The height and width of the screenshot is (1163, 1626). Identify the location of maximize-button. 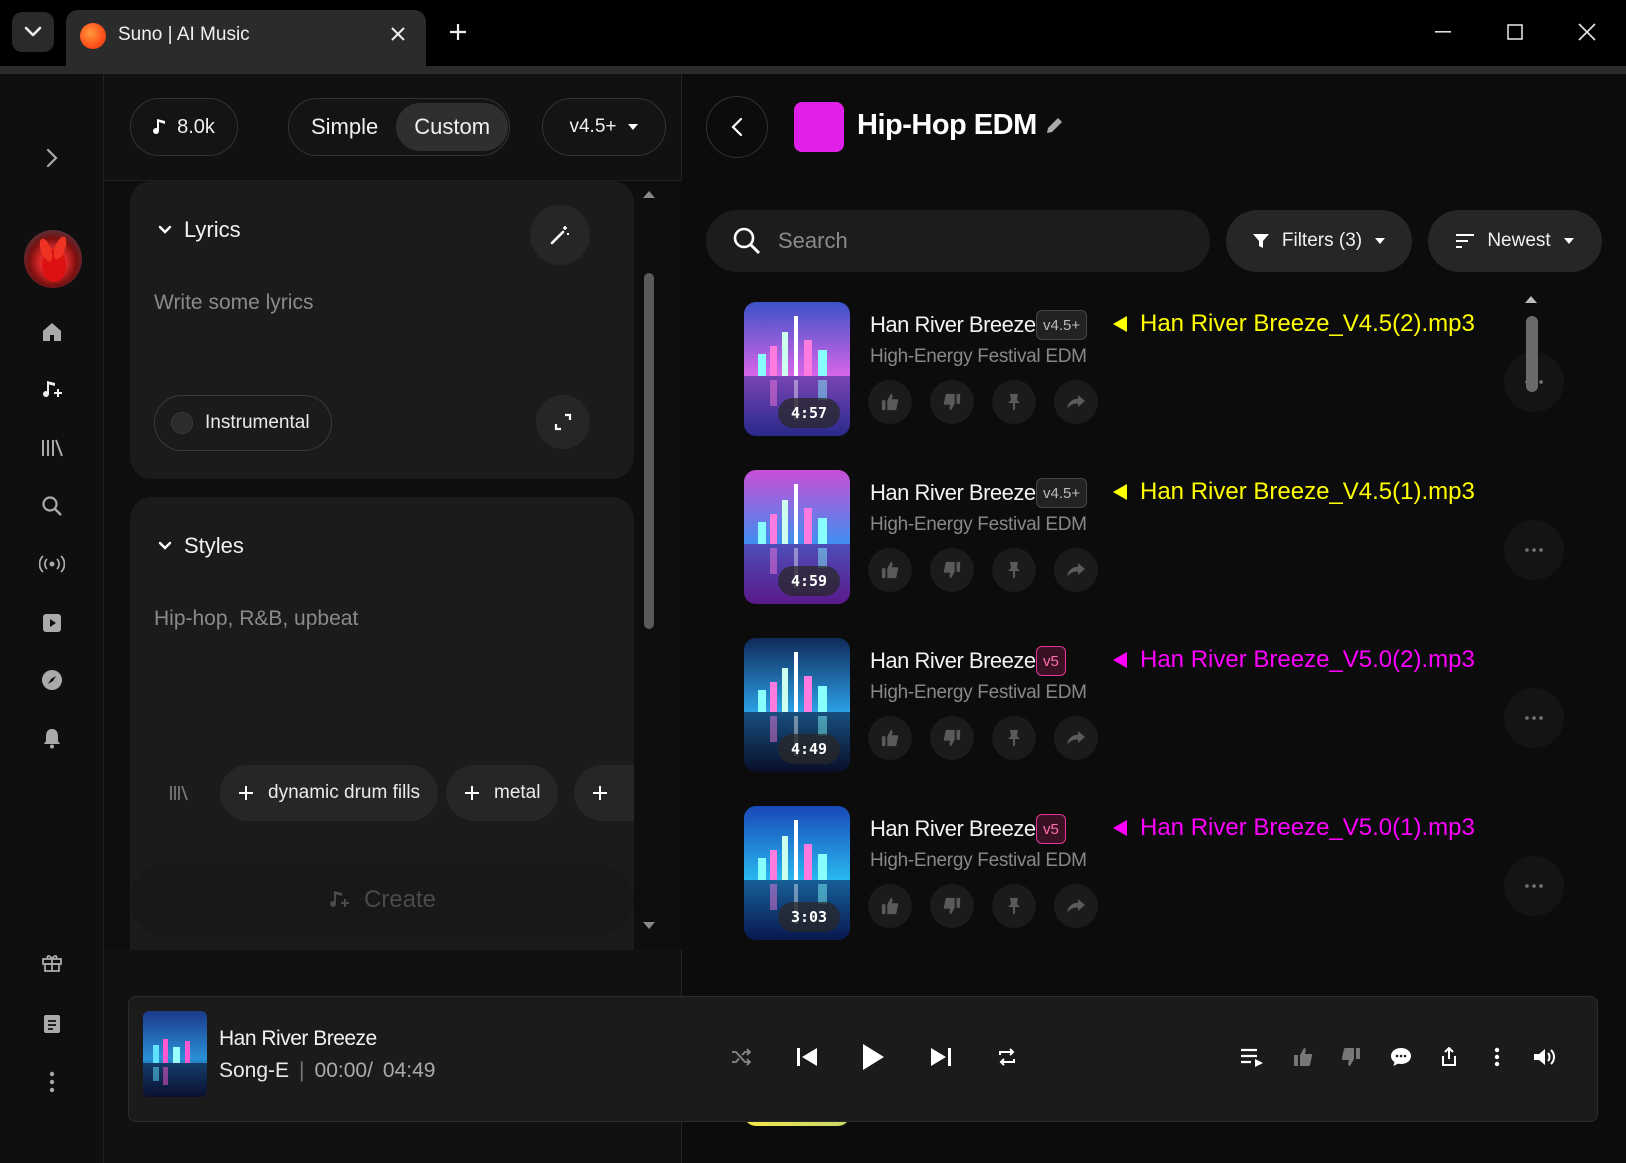
(1515, 32).